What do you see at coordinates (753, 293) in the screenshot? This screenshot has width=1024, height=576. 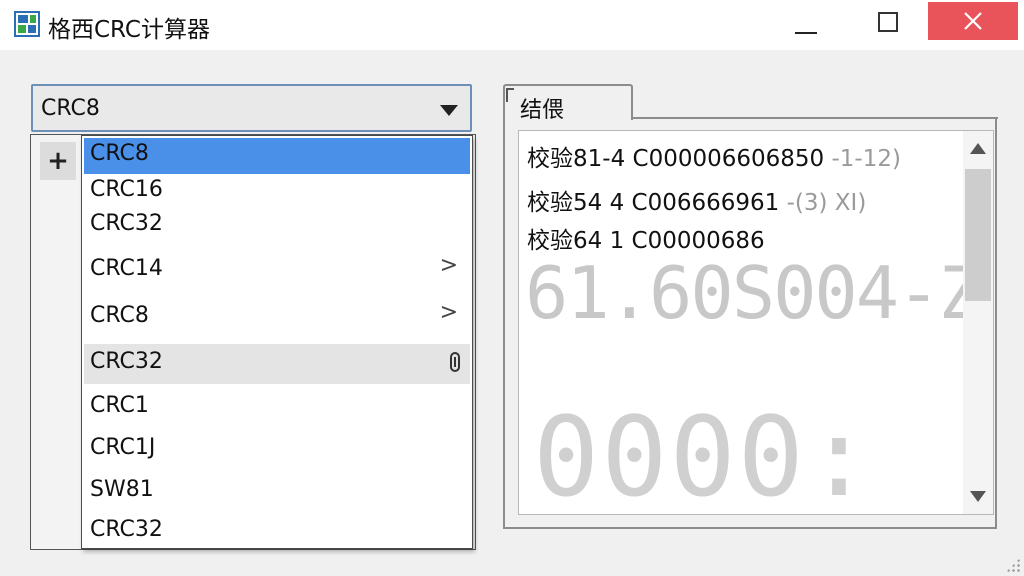 I see `result-large-value-1: 61.60S004-Z` at bounding box center [753, 293].